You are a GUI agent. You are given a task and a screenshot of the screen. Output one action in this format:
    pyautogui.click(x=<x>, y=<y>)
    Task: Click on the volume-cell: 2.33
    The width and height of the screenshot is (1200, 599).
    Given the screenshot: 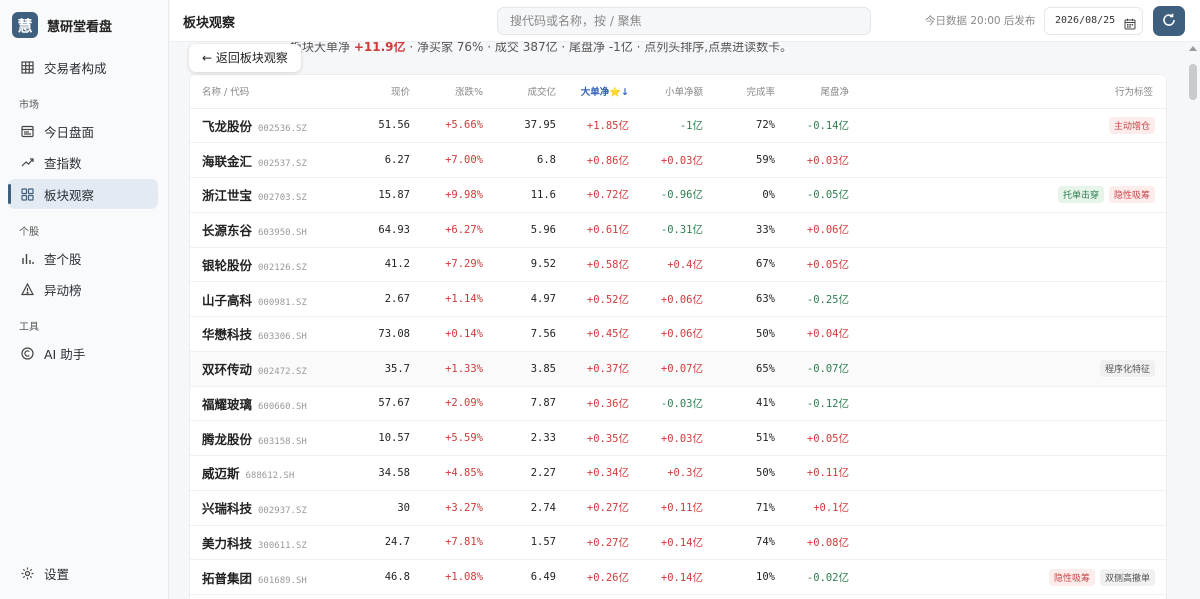 What is the action you would take?
    pyautogui.click(x=519, y=438)
    